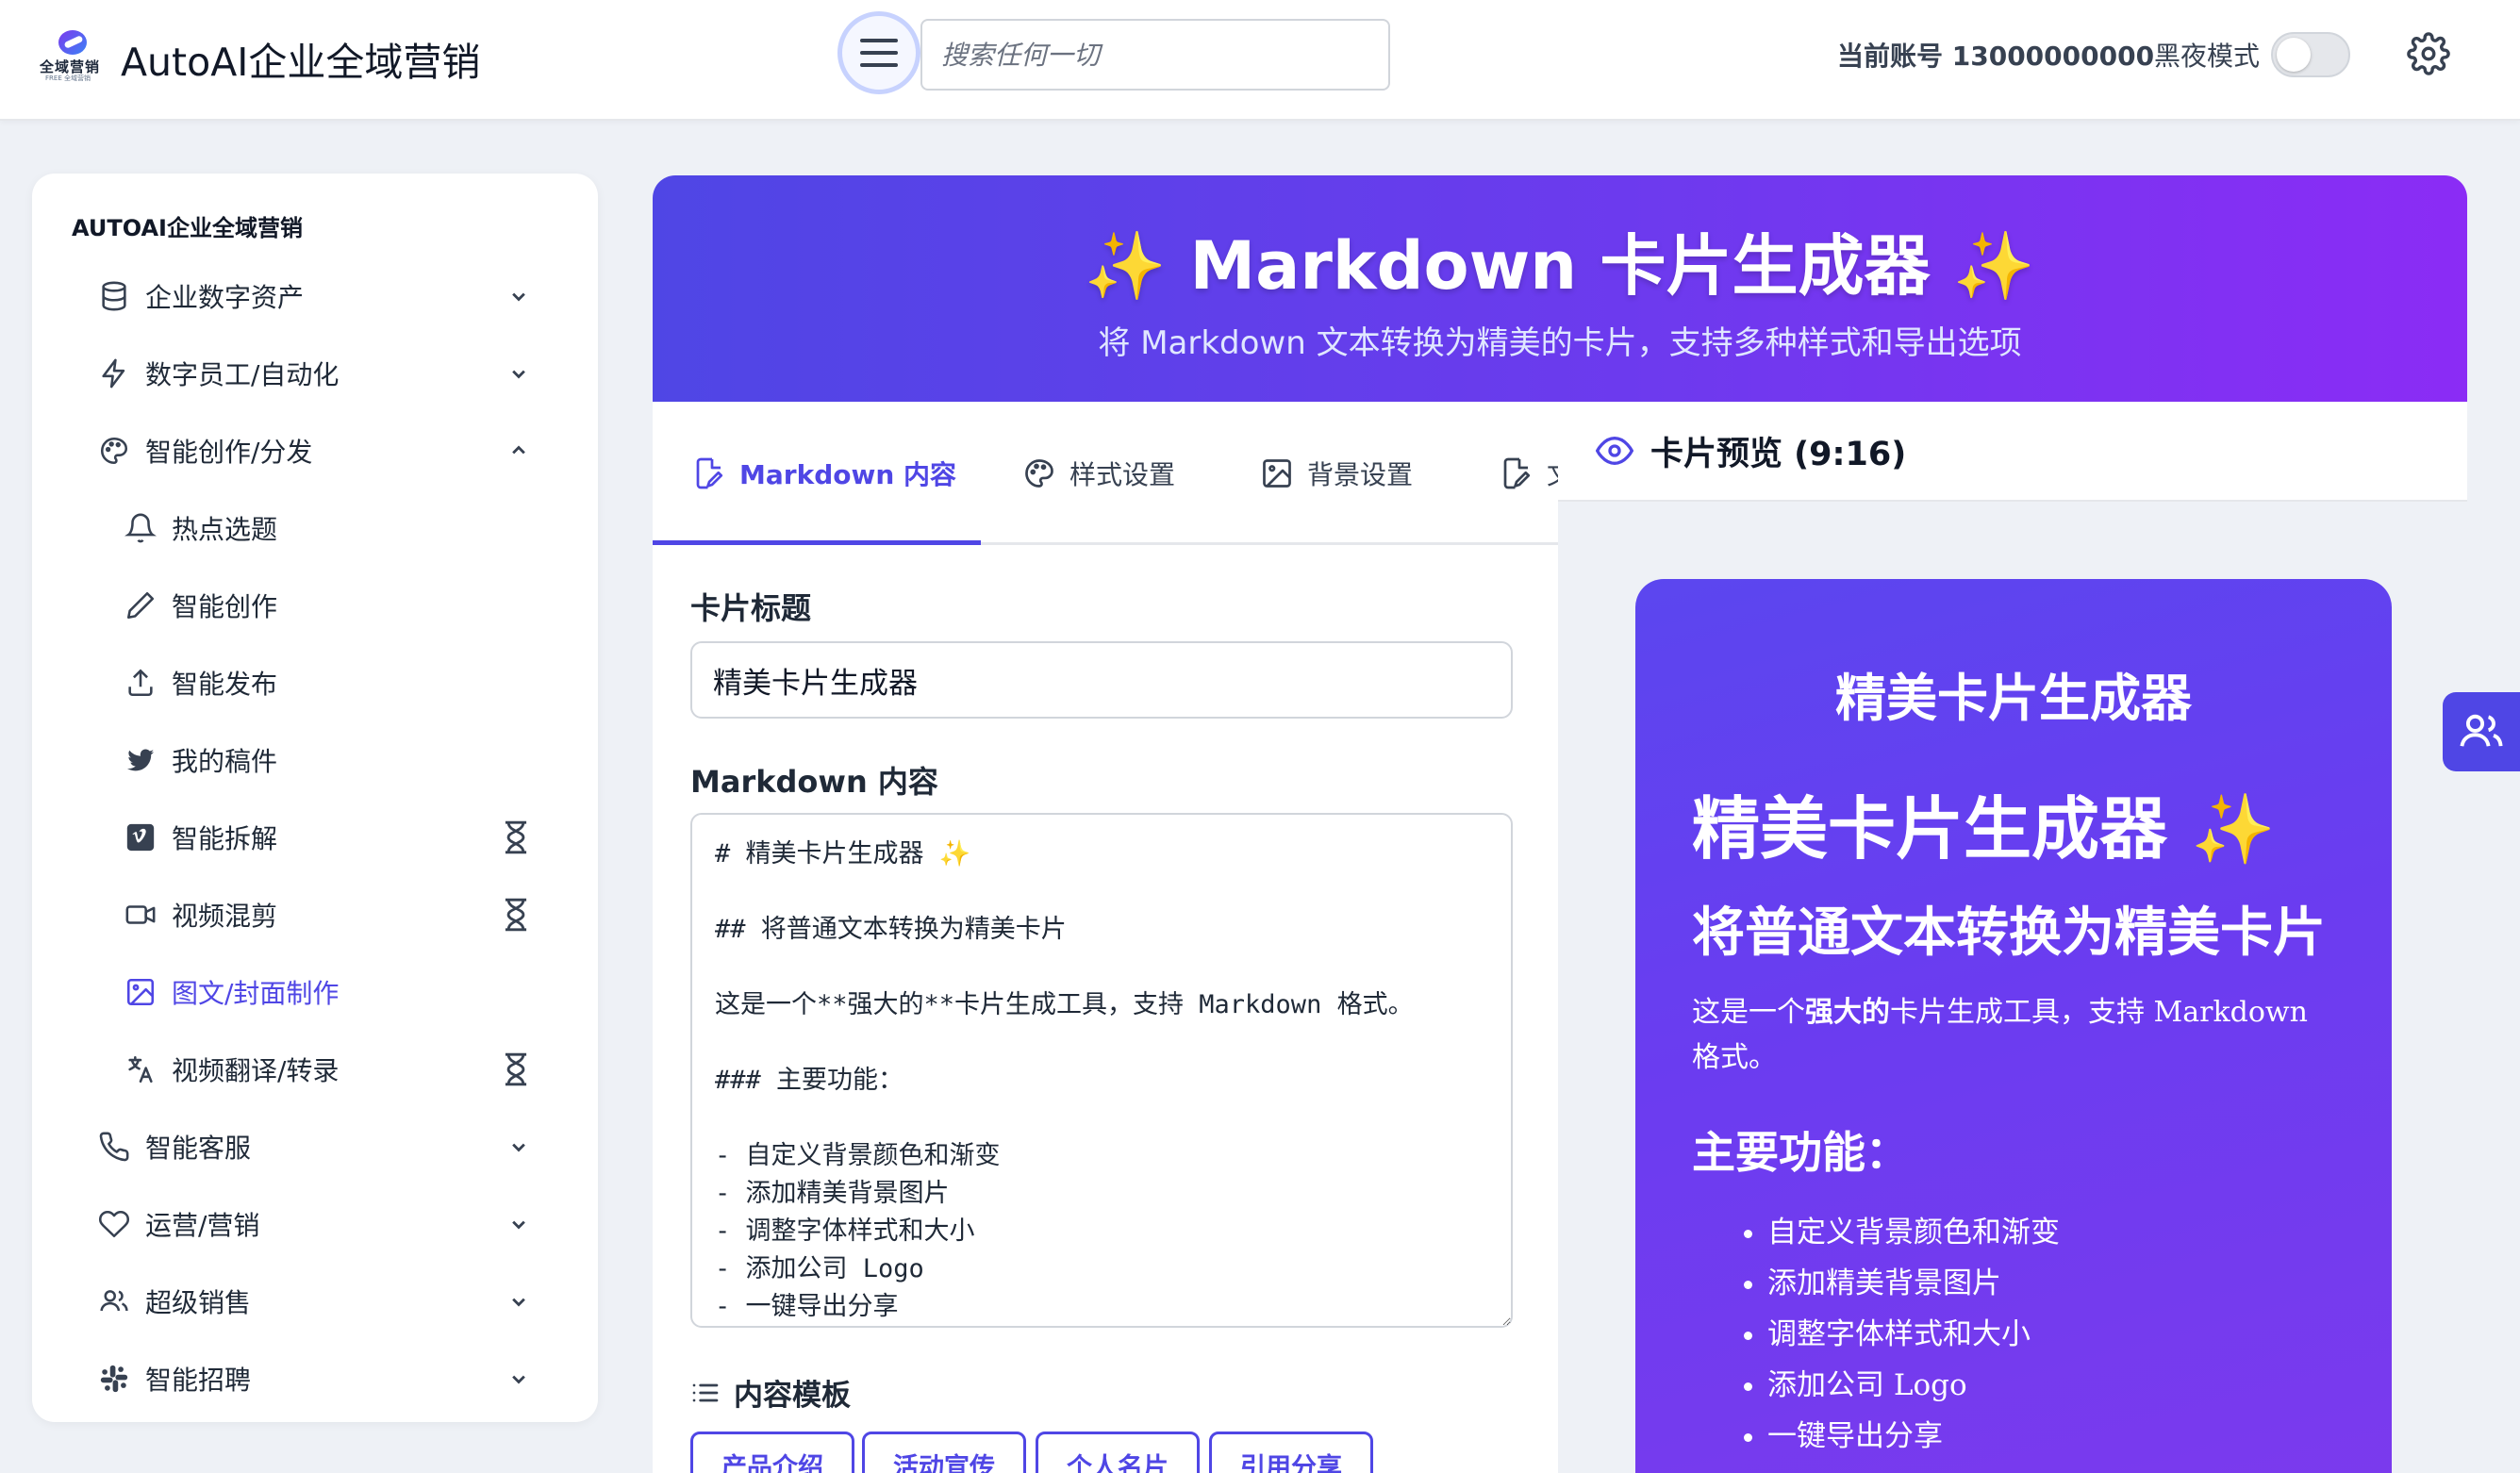  What do you see at coordinates (1996, 56) in the screenshot?
I see `current-account: 当前账号 13000000000` at bounding box center [1996, 56].